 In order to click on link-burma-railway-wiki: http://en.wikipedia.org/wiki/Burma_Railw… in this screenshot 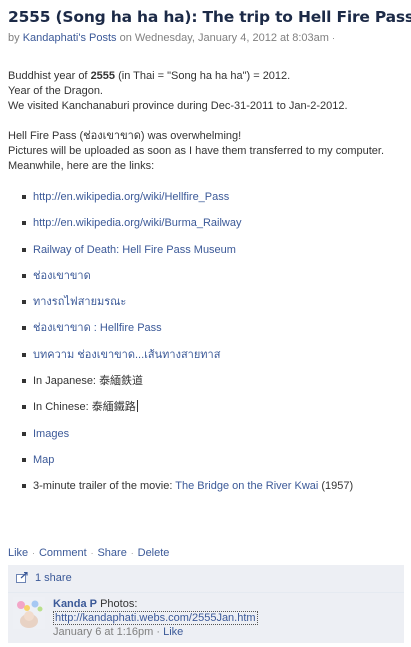, I will do `click(137, 223)`.